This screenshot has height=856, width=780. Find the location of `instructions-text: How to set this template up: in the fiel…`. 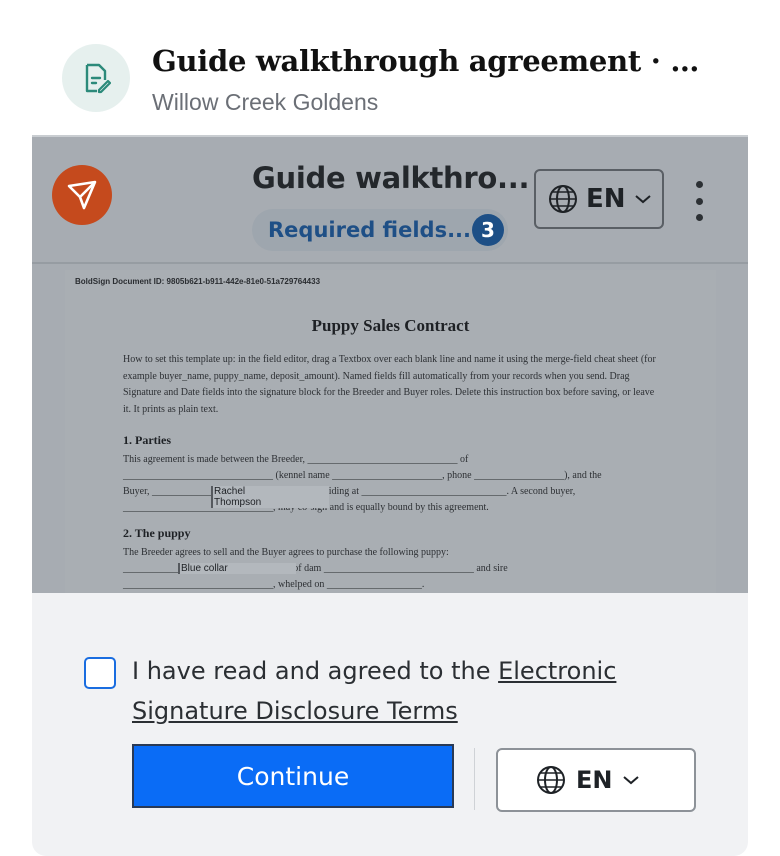

instructions-text: How to set this template up: in the fiel… is located at coordinates (389, 384).